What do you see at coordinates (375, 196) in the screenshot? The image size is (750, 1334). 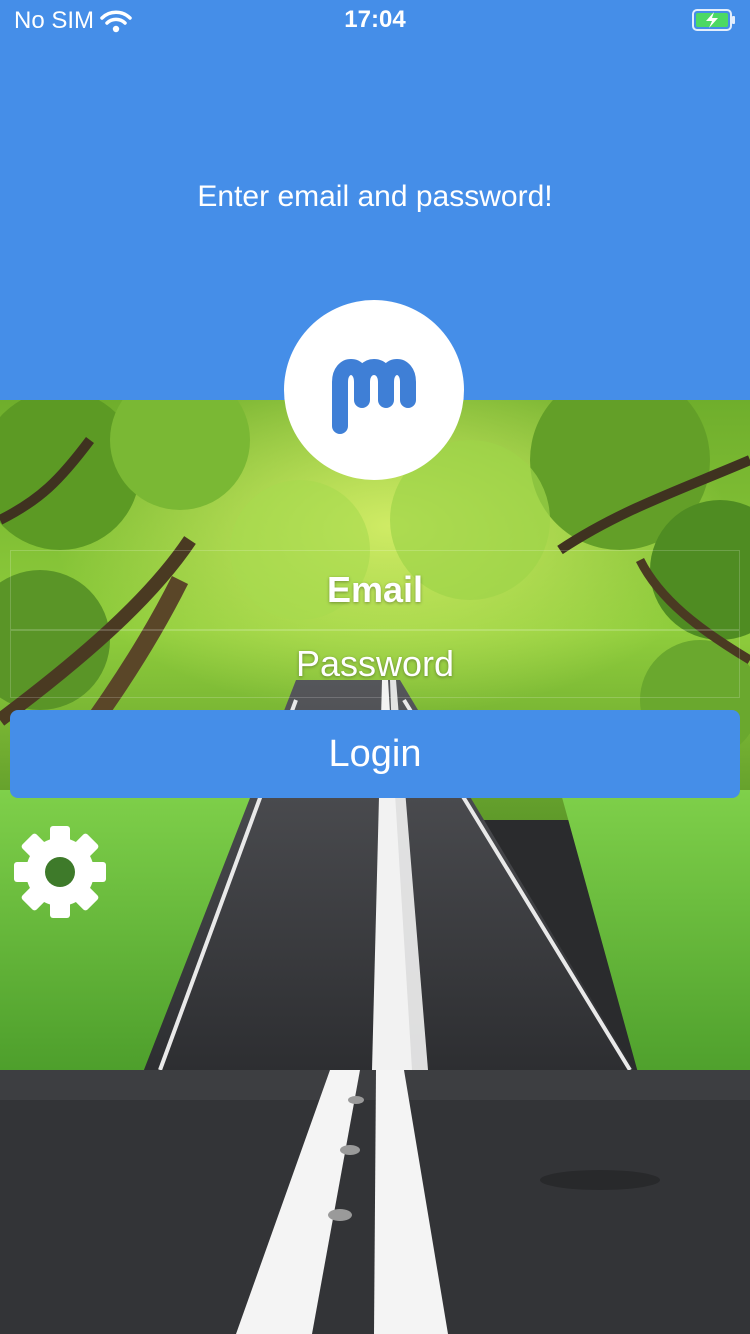 I see `login-instruction: Enter email and password!` at bounding box center [375, 196].